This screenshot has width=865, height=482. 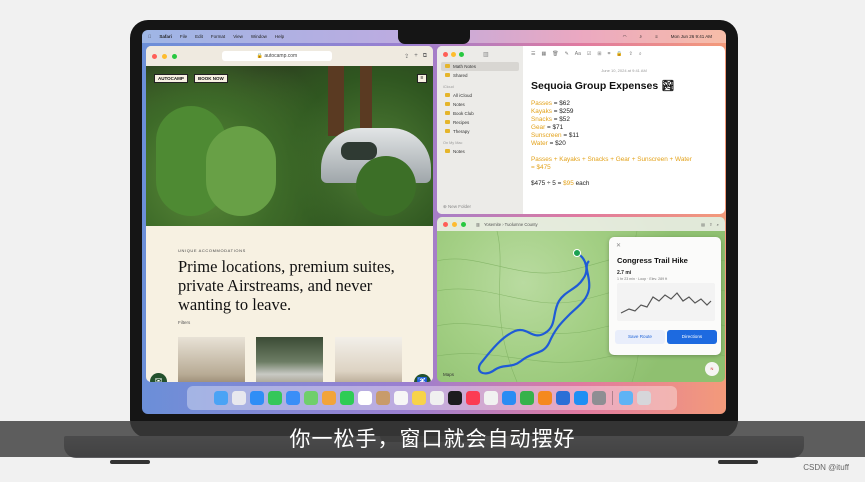 What do you see at coordinates (619, 54) in the screenshot?
I see `lock-note-icon: 🔒` at bounding box center [619, 54].